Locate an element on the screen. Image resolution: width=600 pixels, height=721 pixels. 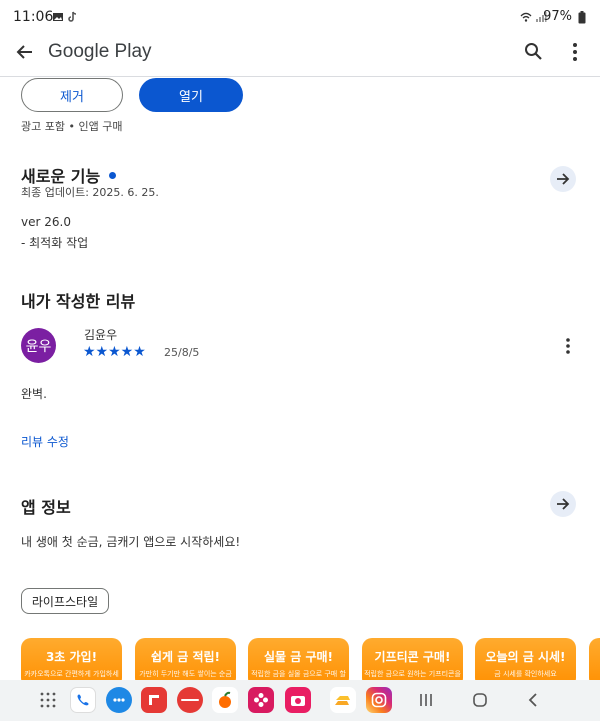
remove-button: 제거 is located at coordinates (72, 95).